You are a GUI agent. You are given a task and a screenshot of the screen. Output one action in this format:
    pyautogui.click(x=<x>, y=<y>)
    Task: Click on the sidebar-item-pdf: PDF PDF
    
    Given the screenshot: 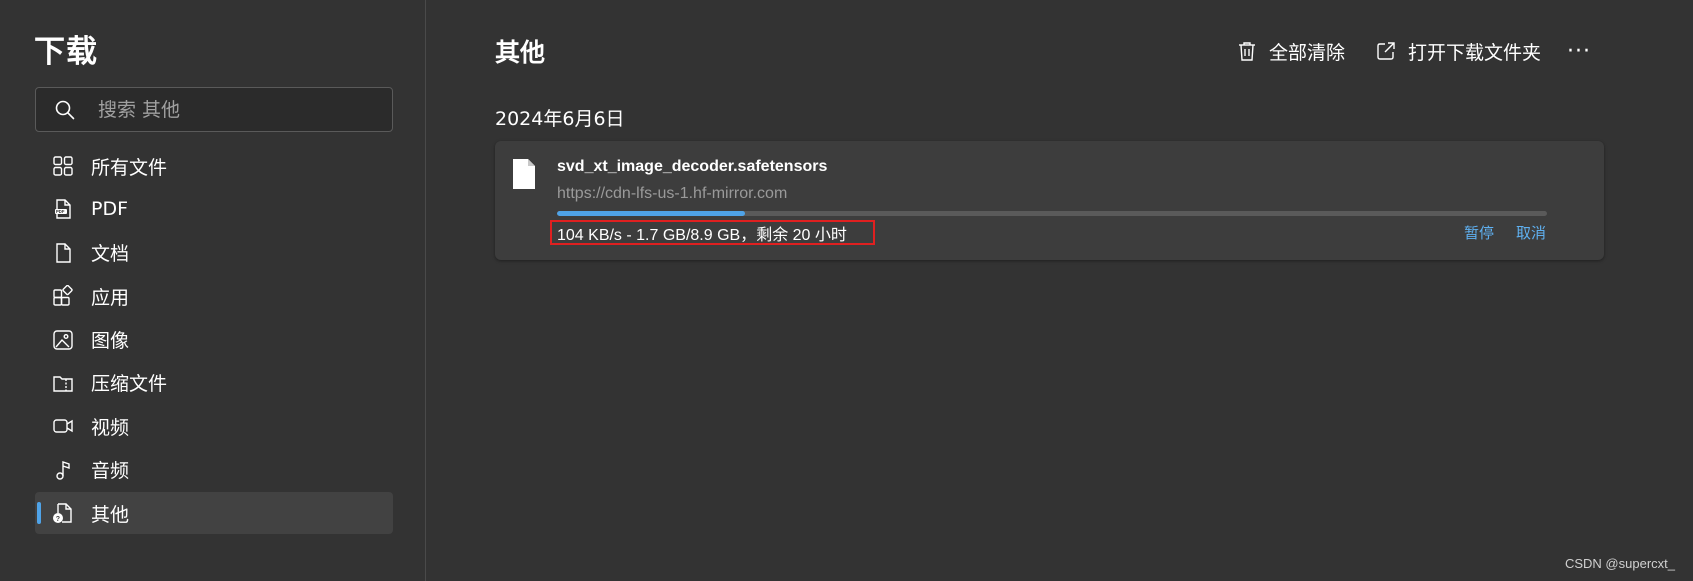 What is the action you would take?
    pyautogui.click(x=214, y=209)
    